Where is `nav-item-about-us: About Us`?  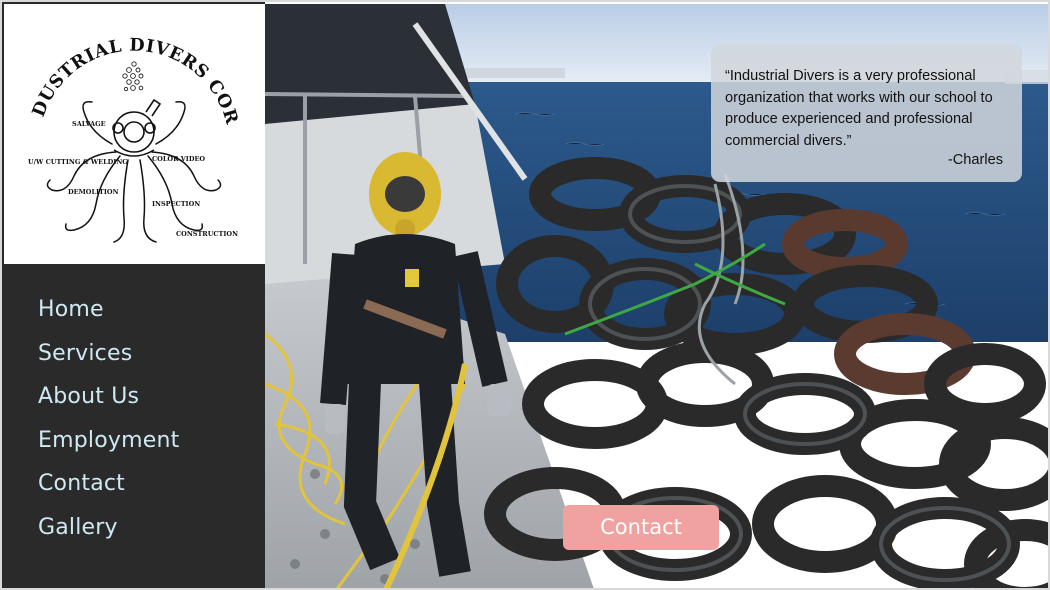 nav-item-about-us: About Us is located at coordinates (108, 401).